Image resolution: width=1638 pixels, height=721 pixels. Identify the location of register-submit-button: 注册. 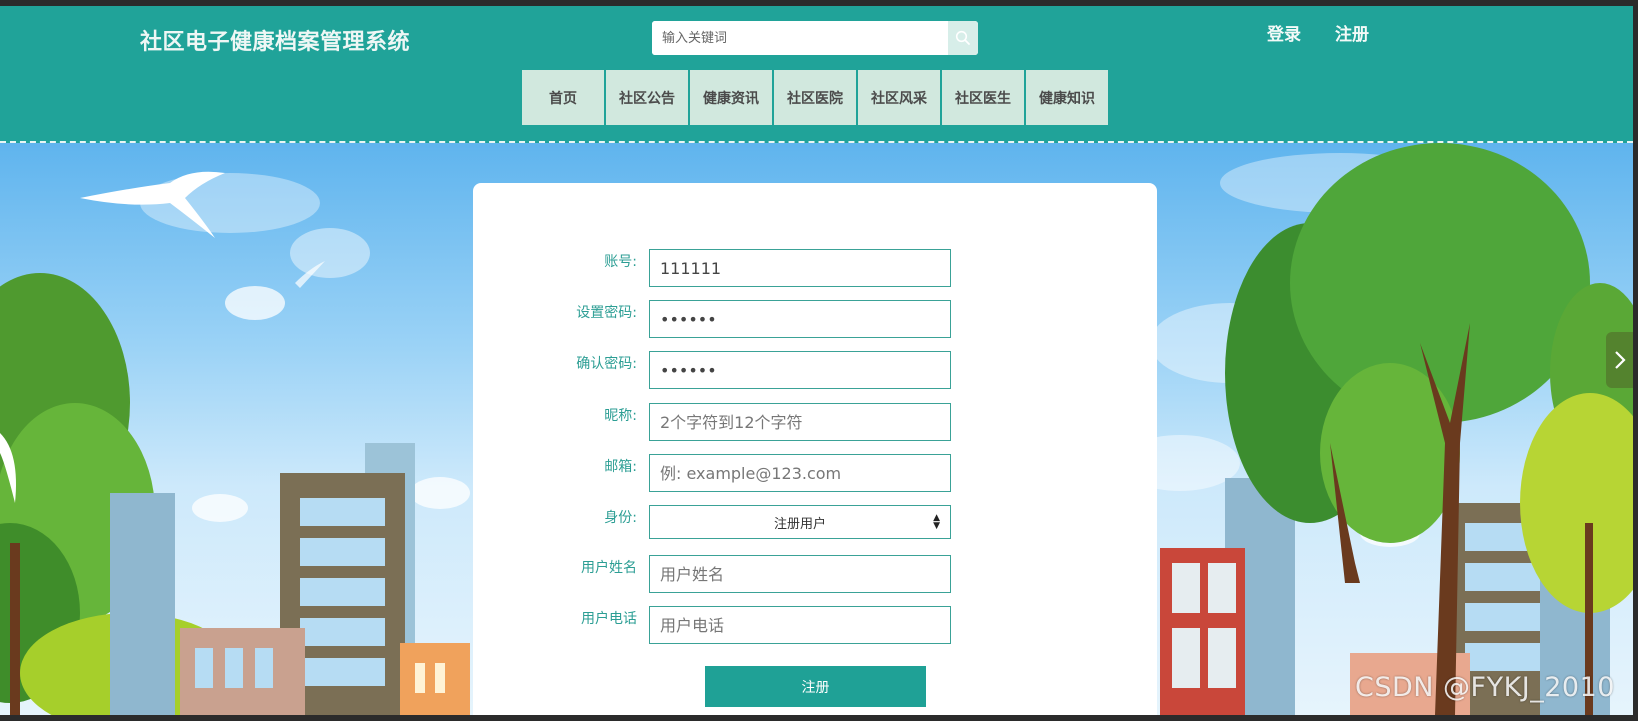
(815, 686).